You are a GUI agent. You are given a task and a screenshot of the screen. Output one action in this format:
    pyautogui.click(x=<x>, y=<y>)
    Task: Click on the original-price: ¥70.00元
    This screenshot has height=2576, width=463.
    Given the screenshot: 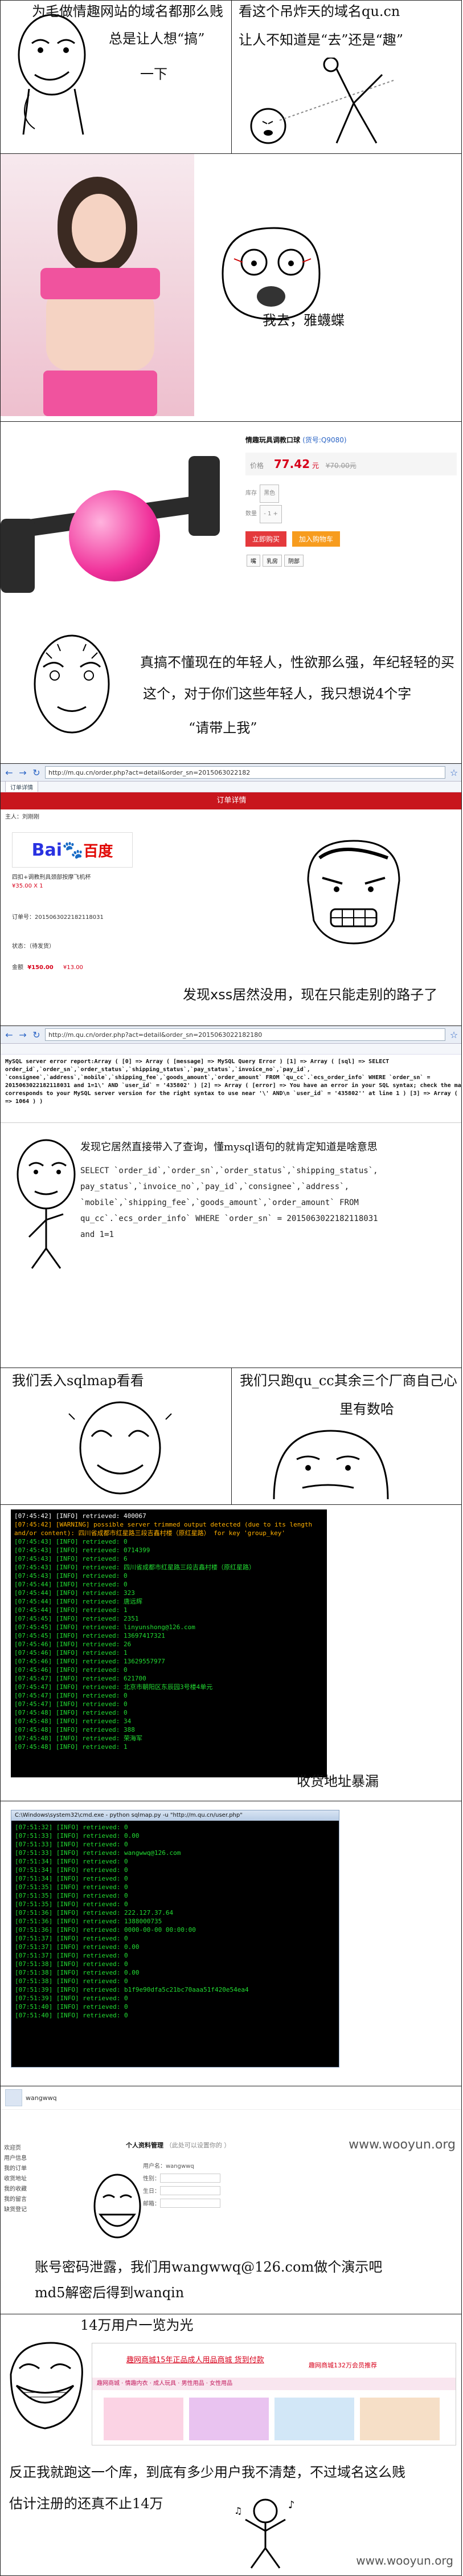 What is the action you would take?
    pyautogui.click(x=341, y=466)
    